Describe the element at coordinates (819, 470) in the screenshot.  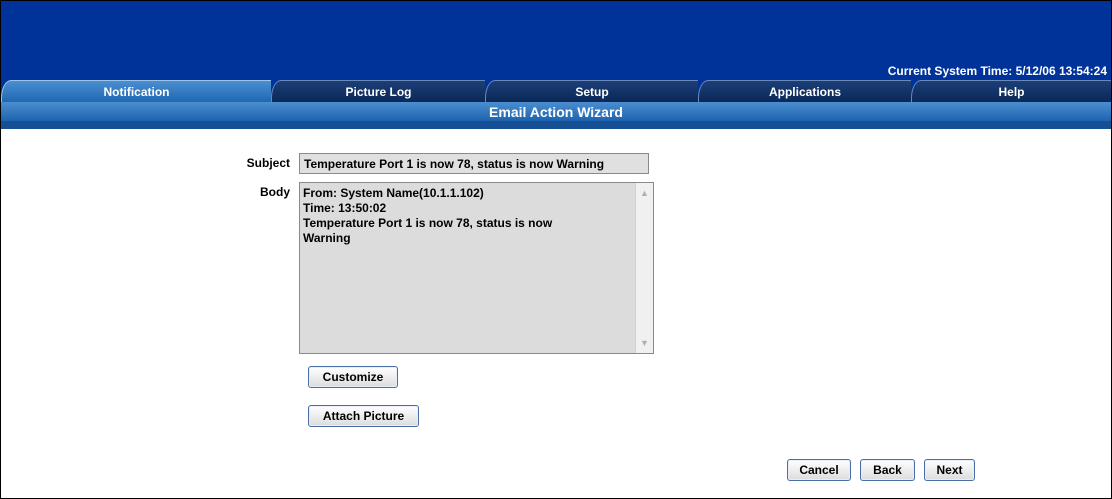
I see `cancel-button: Cancel` at that location.